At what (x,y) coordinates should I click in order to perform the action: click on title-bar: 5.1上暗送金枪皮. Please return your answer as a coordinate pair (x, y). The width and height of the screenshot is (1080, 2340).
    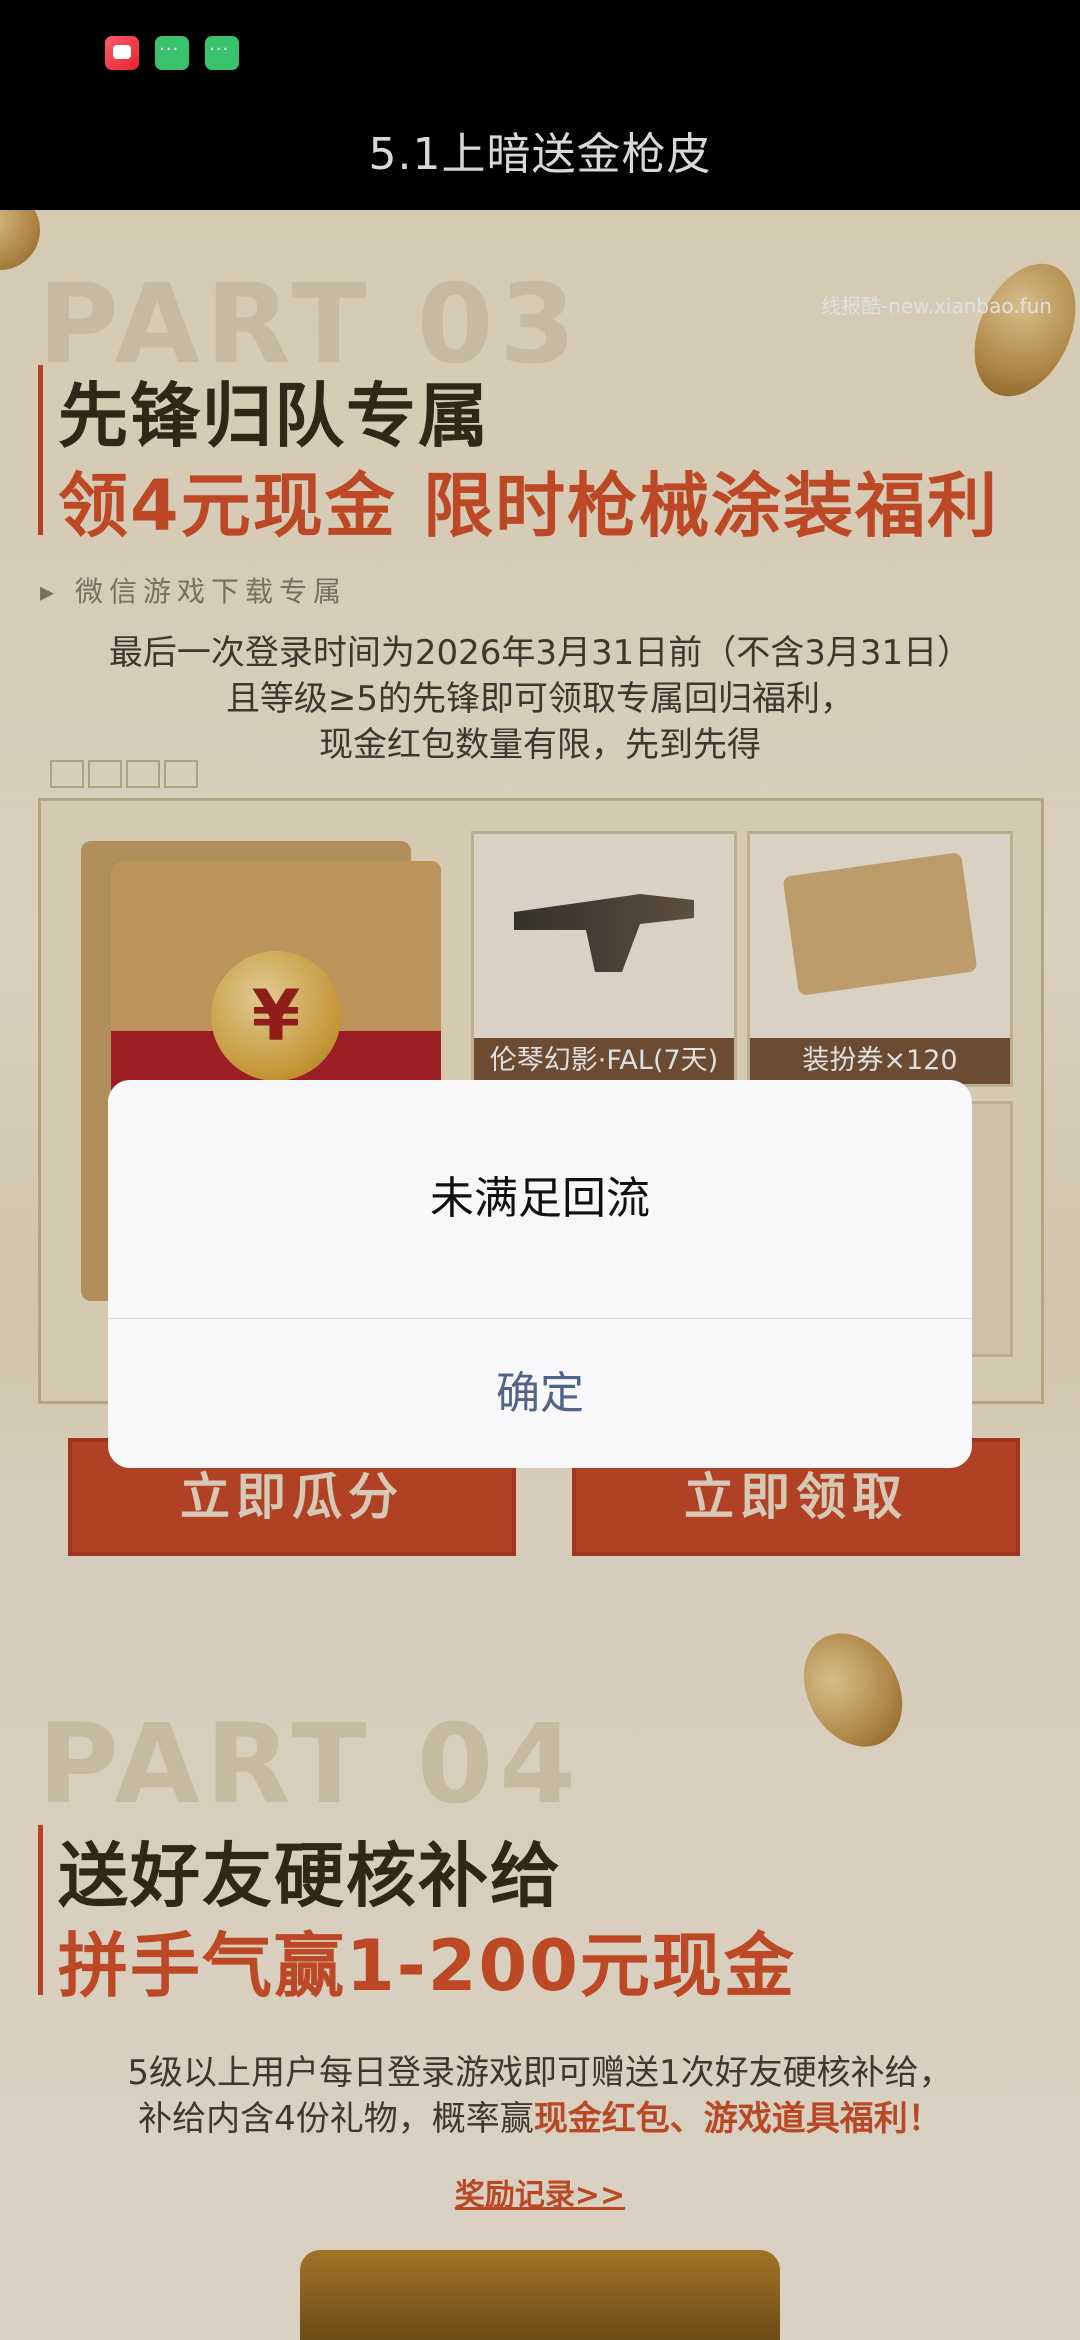
    Looking at the image, I should click on (540, 105).